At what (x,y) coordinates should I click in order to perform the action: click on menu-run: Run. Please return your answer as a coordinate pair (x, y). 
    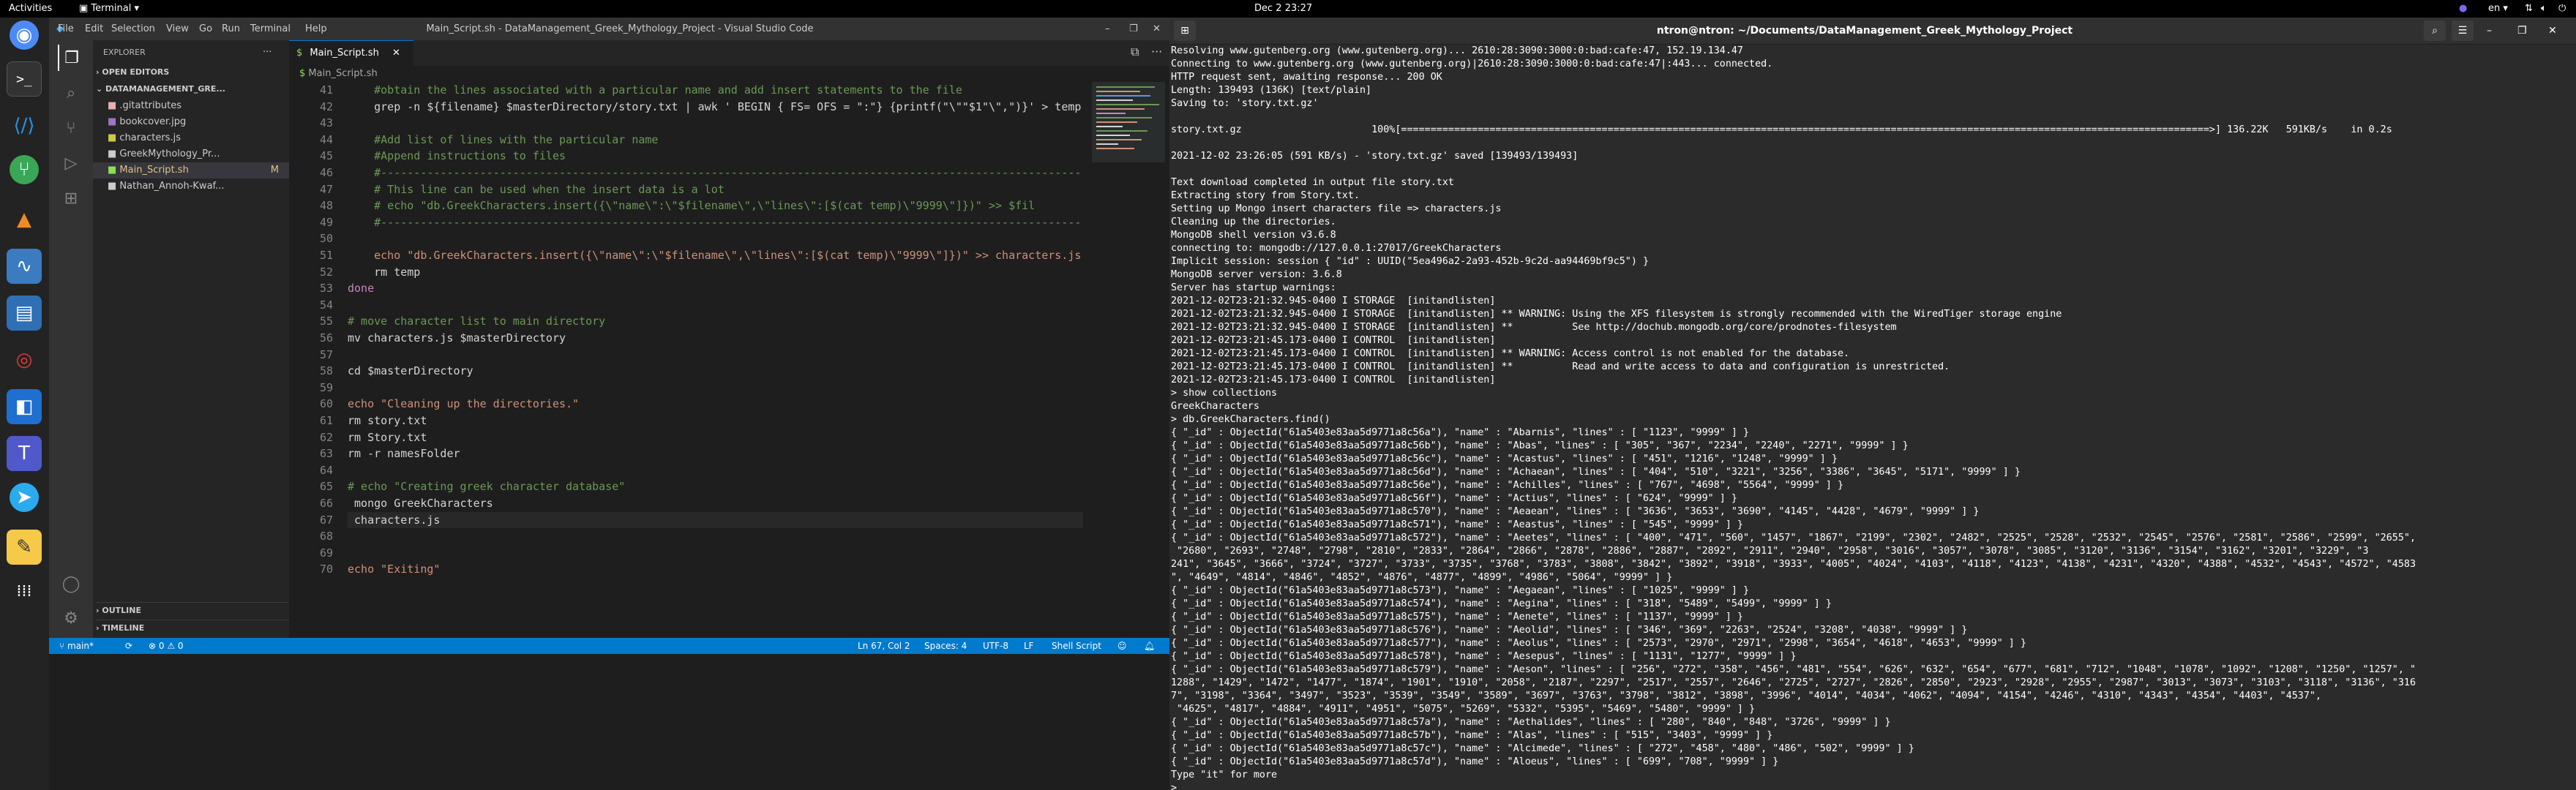
    Looking at the image, I should click on (231, 29).